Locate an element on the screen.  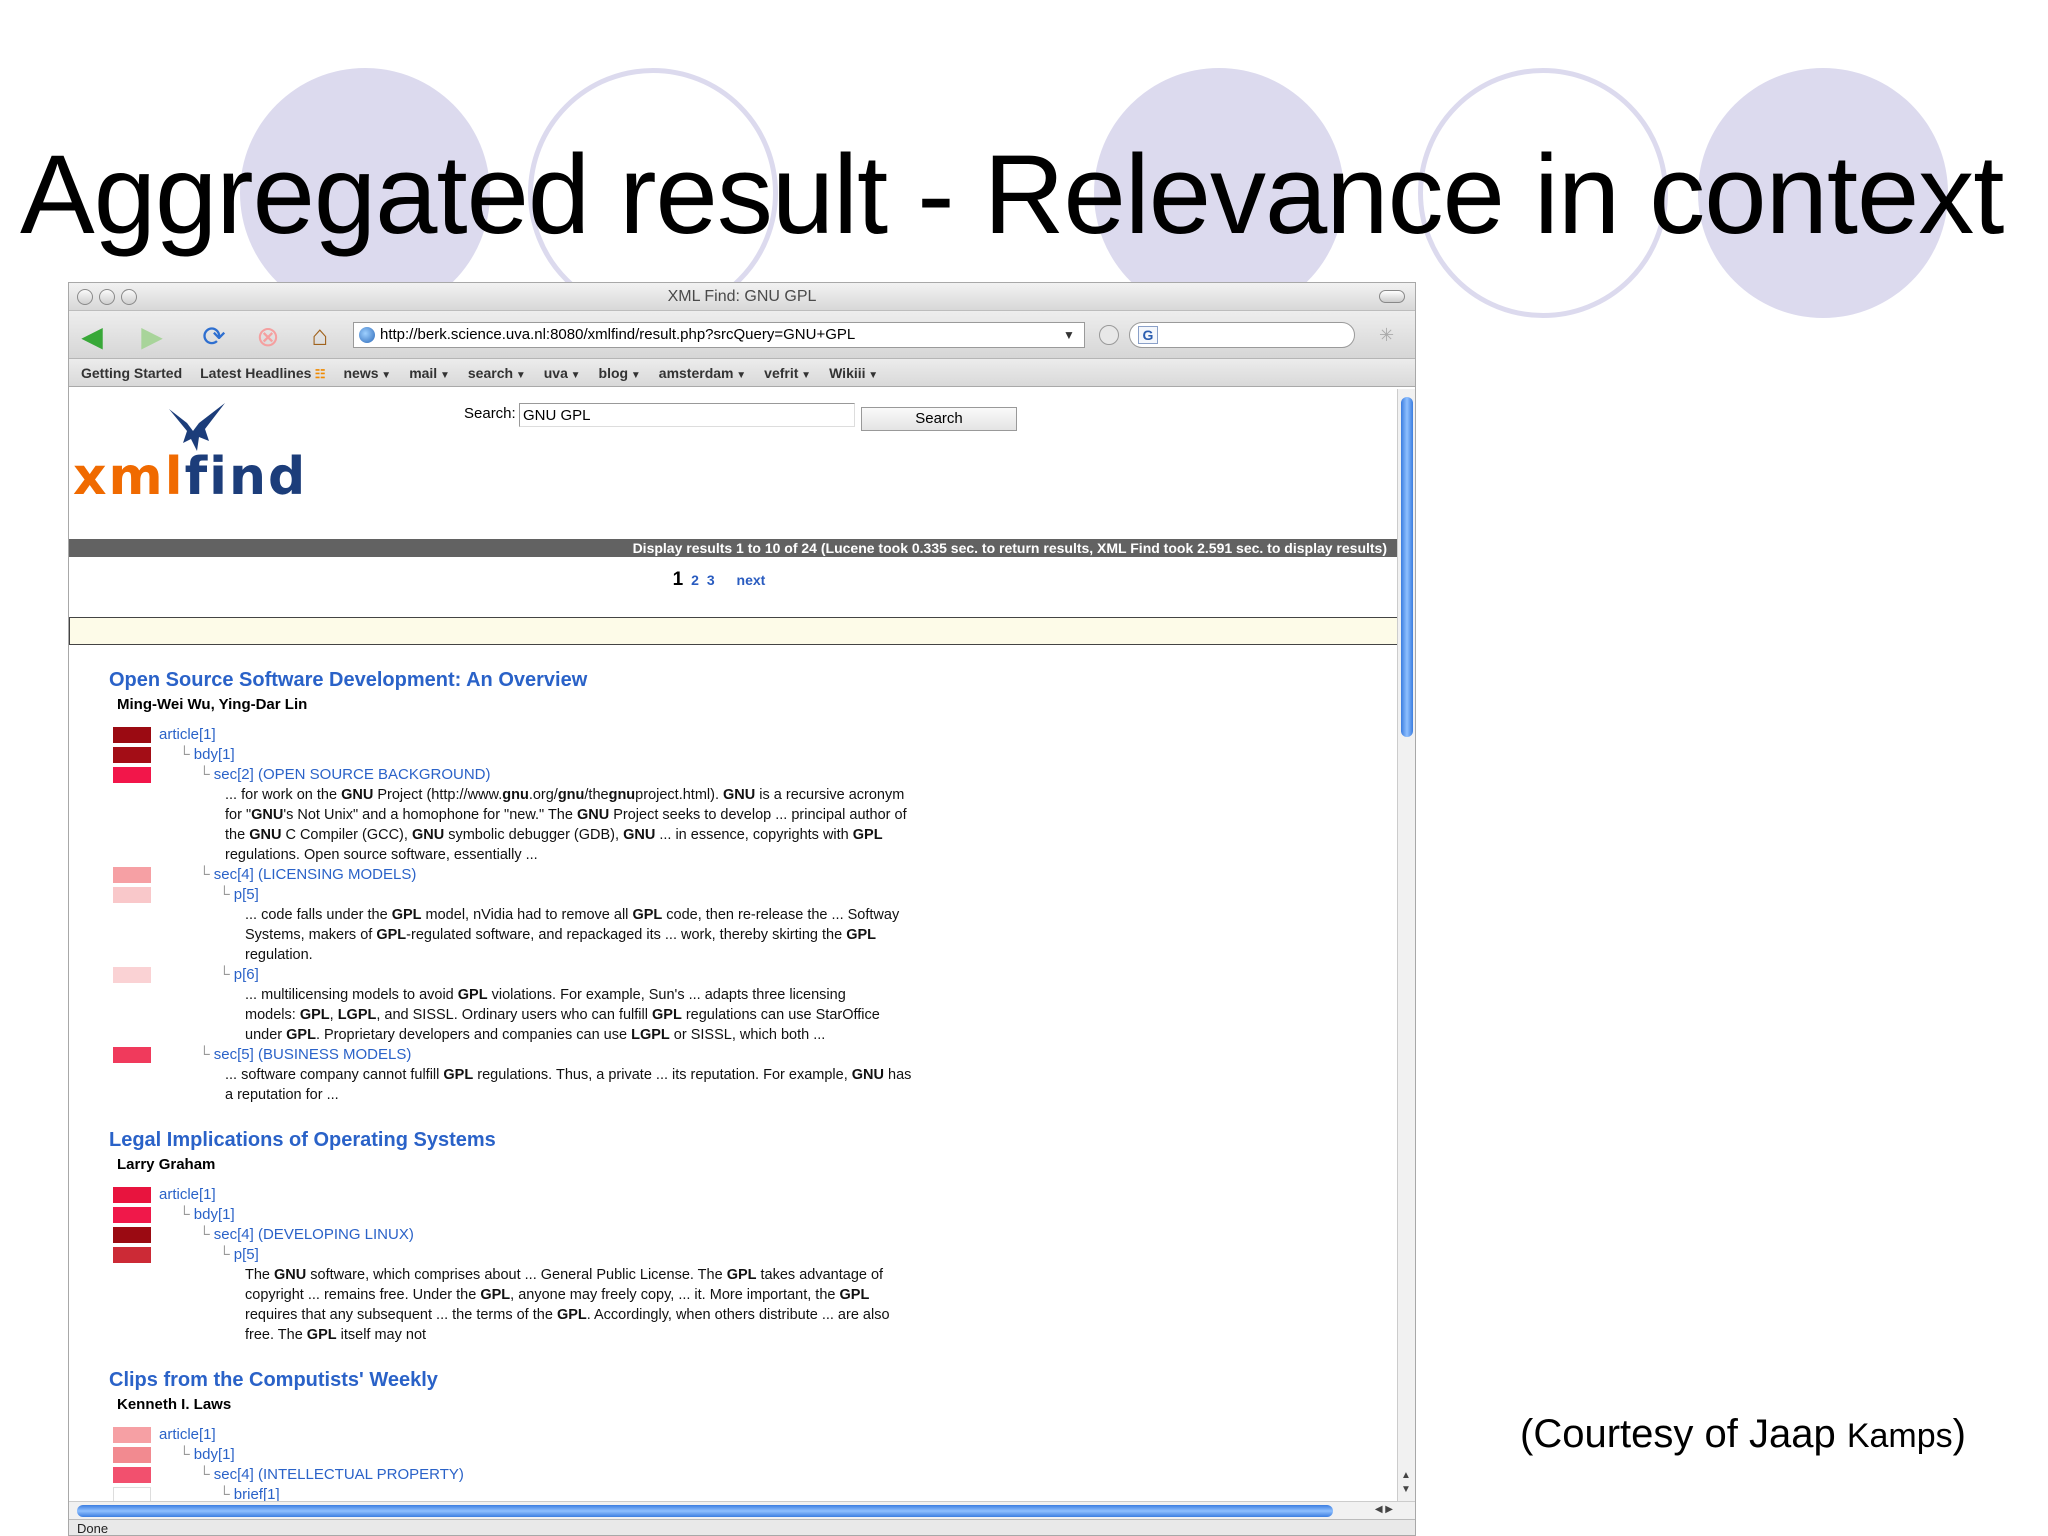
status-bar: Done is located at coordinates (742, 1527).